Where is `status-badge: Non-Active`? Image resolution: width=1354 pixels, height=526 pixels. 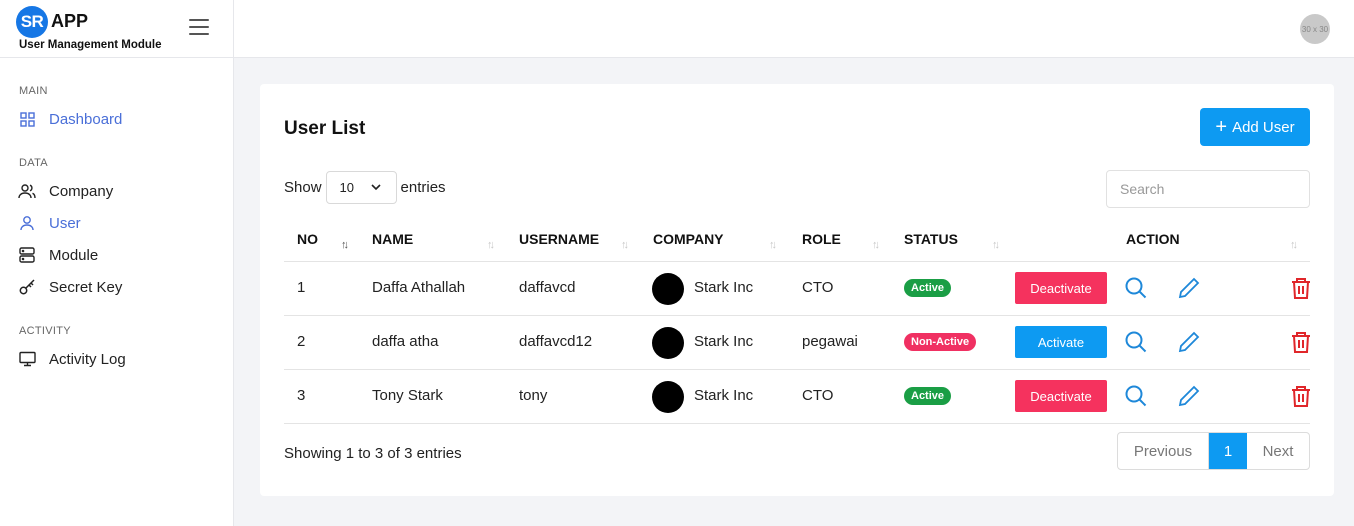 status-badge: Non-Active is located at coordinates (940, 342).